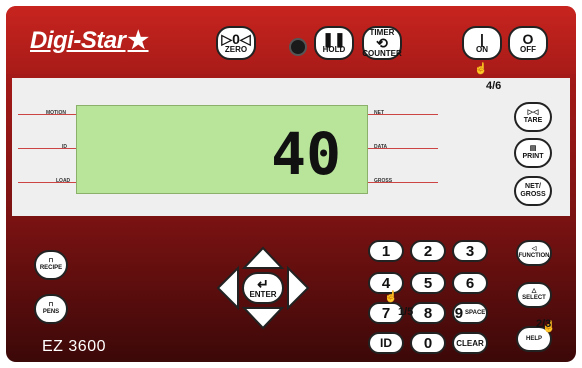  I want to click on right-arrow-icon, so click(298, 288).